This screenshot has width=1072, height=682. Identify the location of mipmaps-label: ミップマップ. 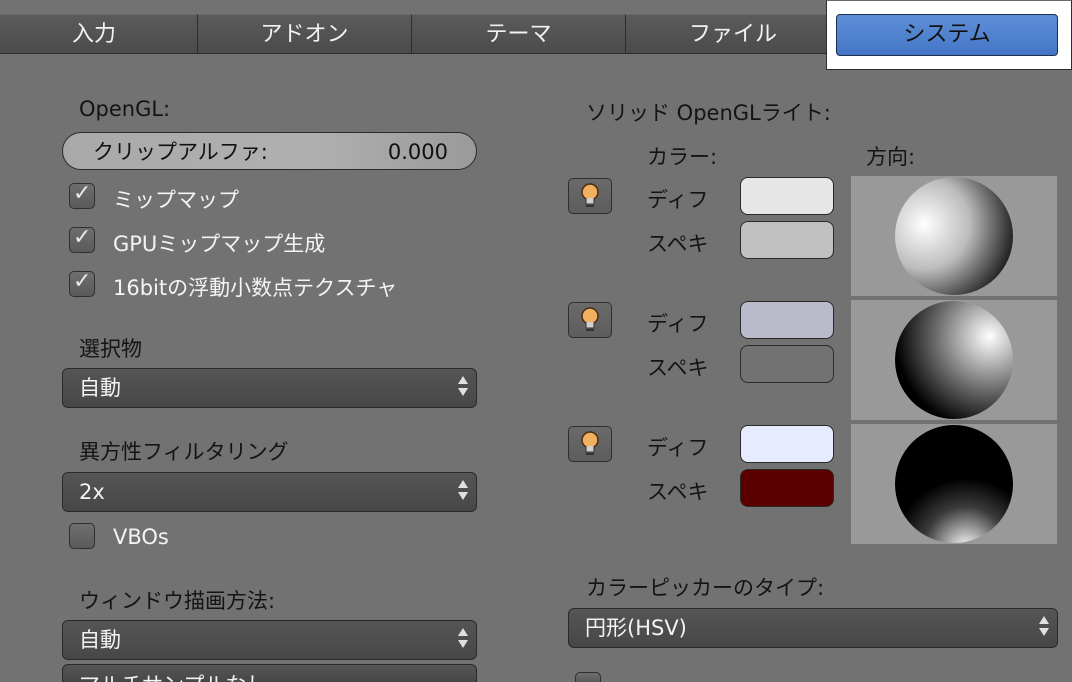
(176, 200).